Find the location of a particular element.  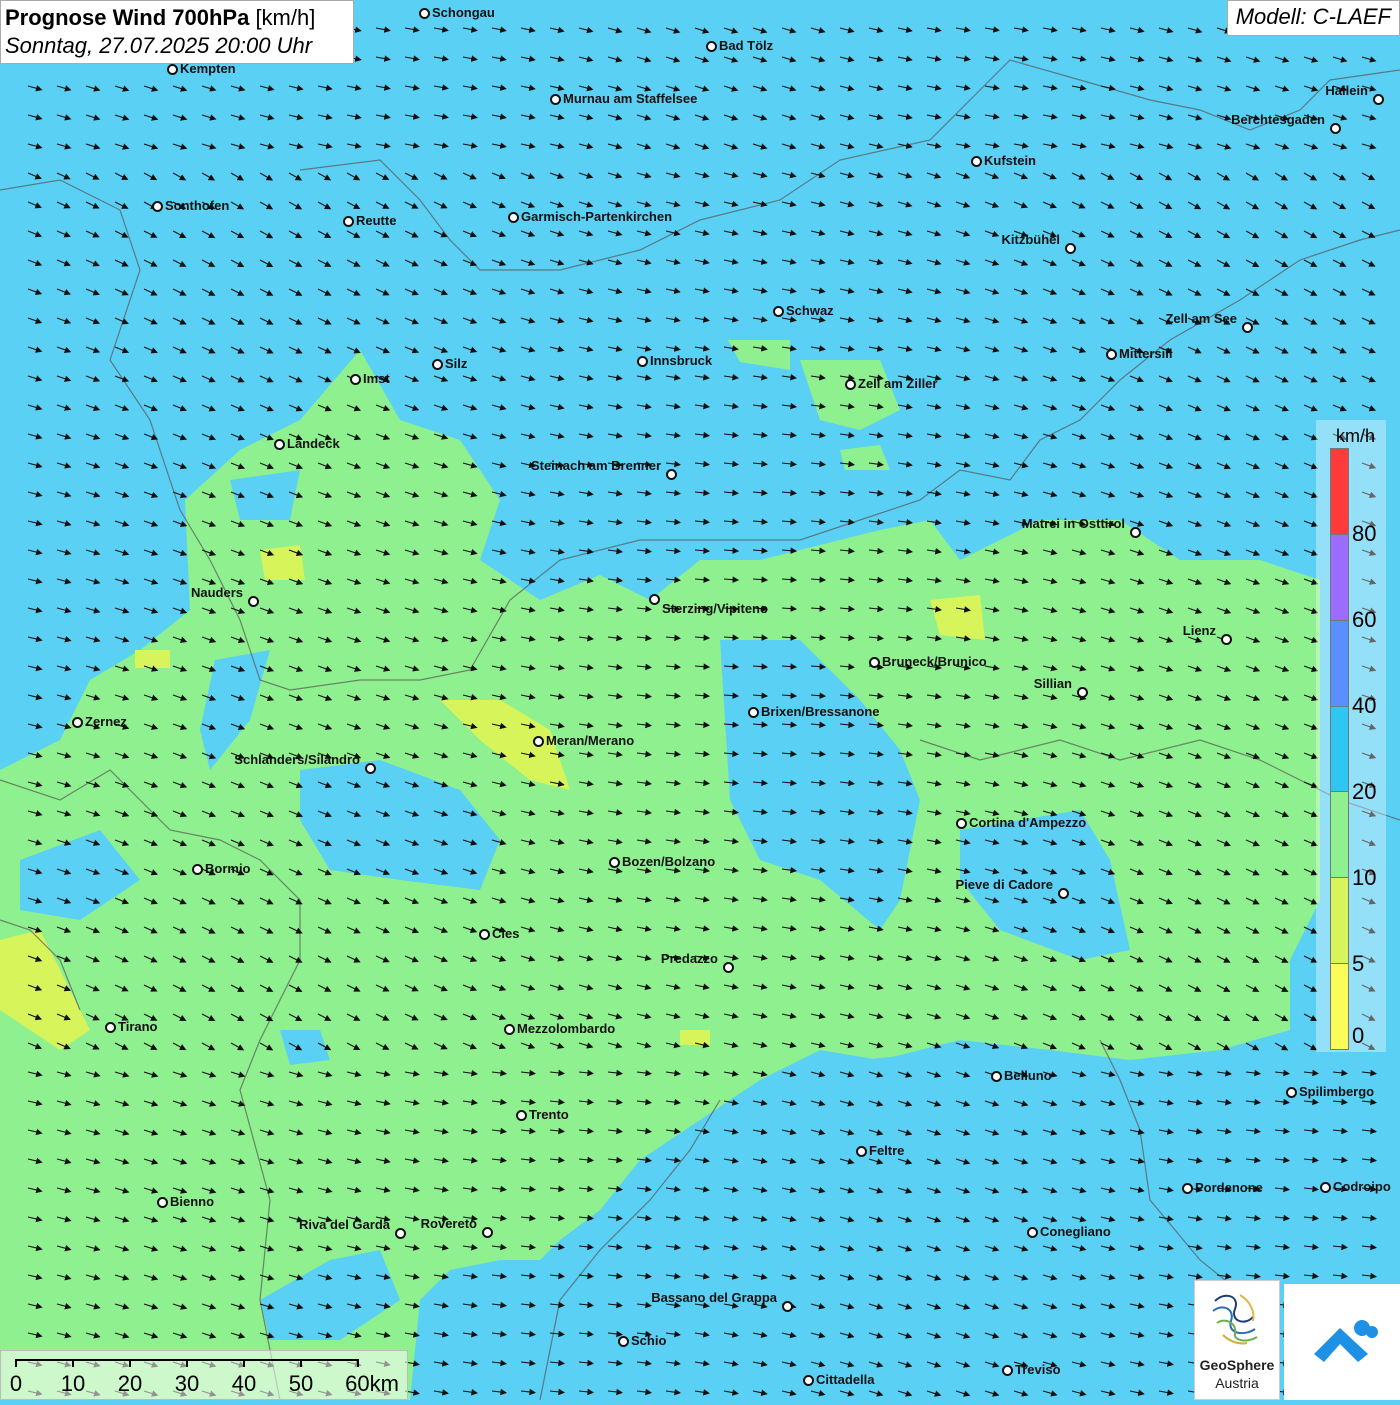

city-label: Schio is located at coordinates (649, 1340).